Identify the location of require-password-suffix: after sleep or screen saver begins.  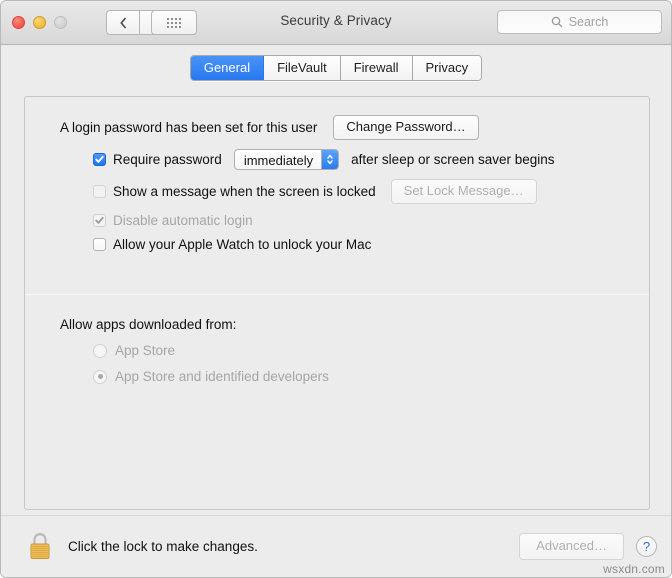
(453, 159).